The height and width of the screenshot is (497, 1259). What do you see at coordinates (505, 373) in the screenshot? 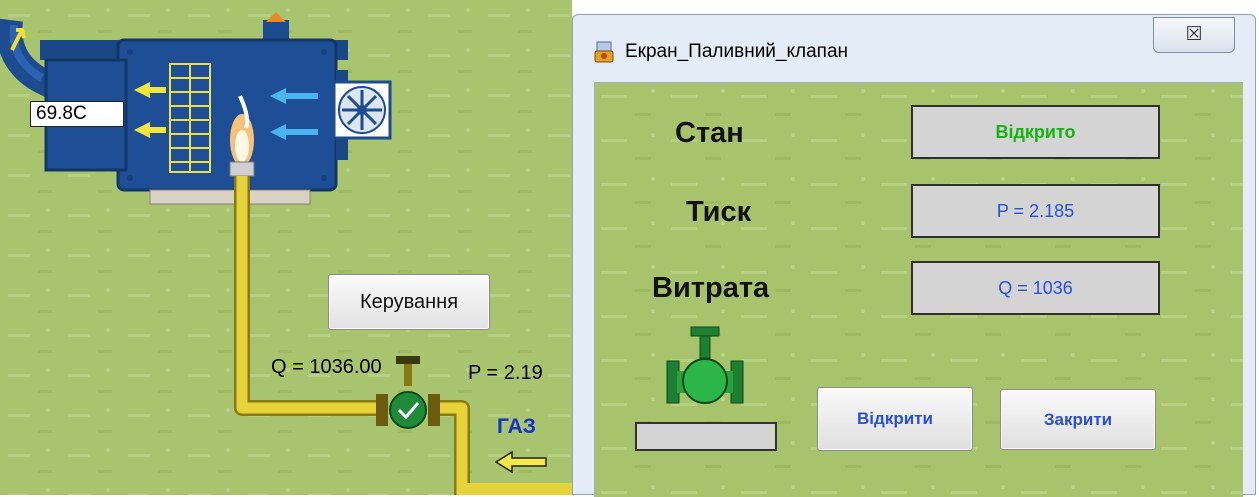
I see `pressure-readout: P = 2.19` at bounding box center [505, 373].